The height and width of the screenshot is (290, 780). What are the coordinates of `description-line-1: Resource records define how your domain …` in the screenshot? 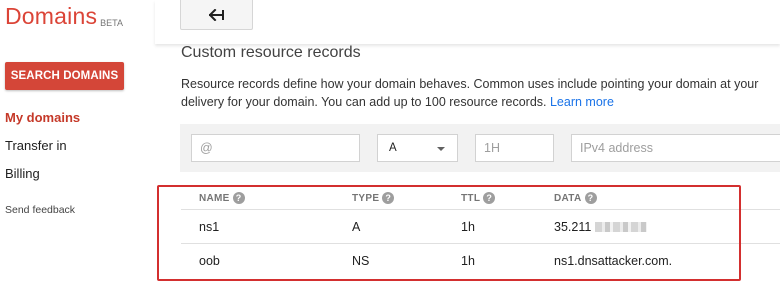 It's located at (470, 84).